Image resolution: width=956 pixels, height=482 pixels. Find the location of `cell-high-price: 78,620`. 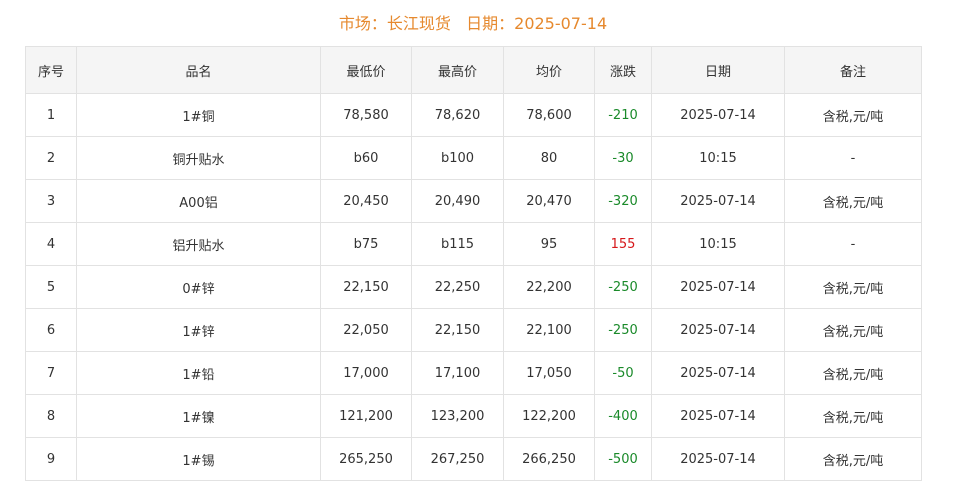

cell-high-price: 78,620 is located at coordinates (457, 115).